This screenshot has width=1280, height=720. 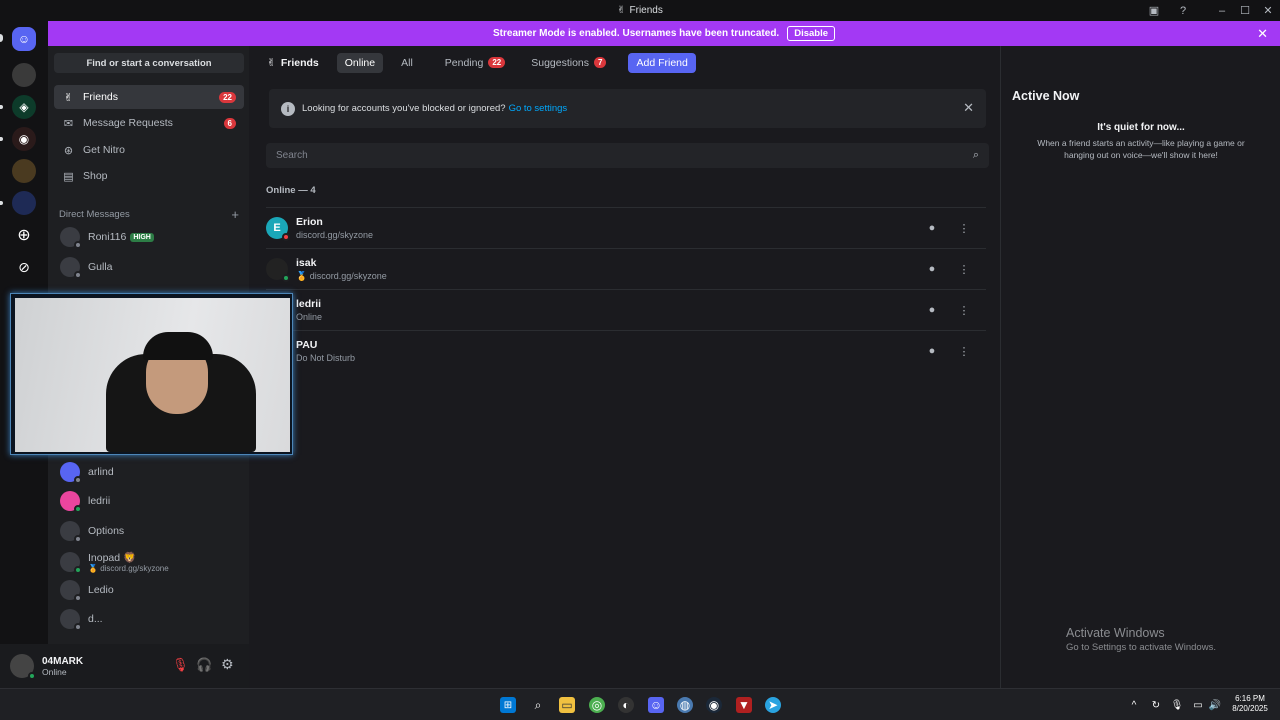 What do you see at coordinates (1141, 647) in the screenshot?
I see `watermark-sub: Go to Settings to activate Windows.` at bounding box center [1141, 647].